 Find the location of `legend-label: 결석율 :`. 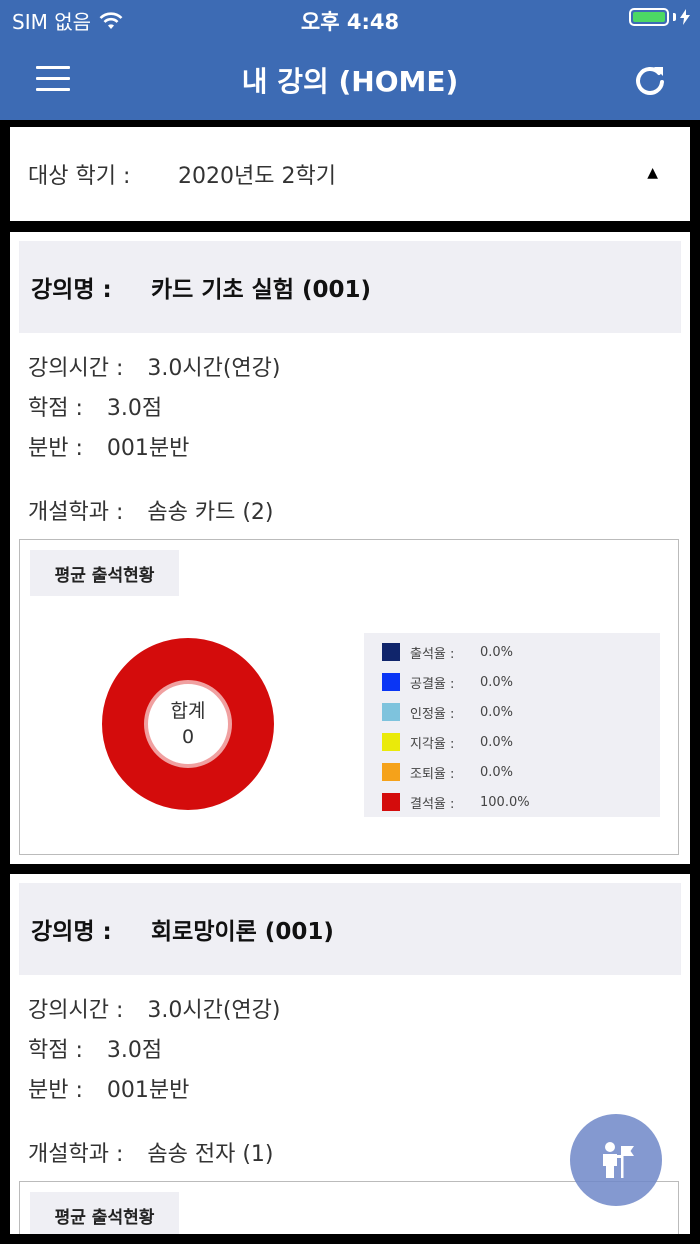

legend-label: 결석율 : is located at coordinates (432, 804).